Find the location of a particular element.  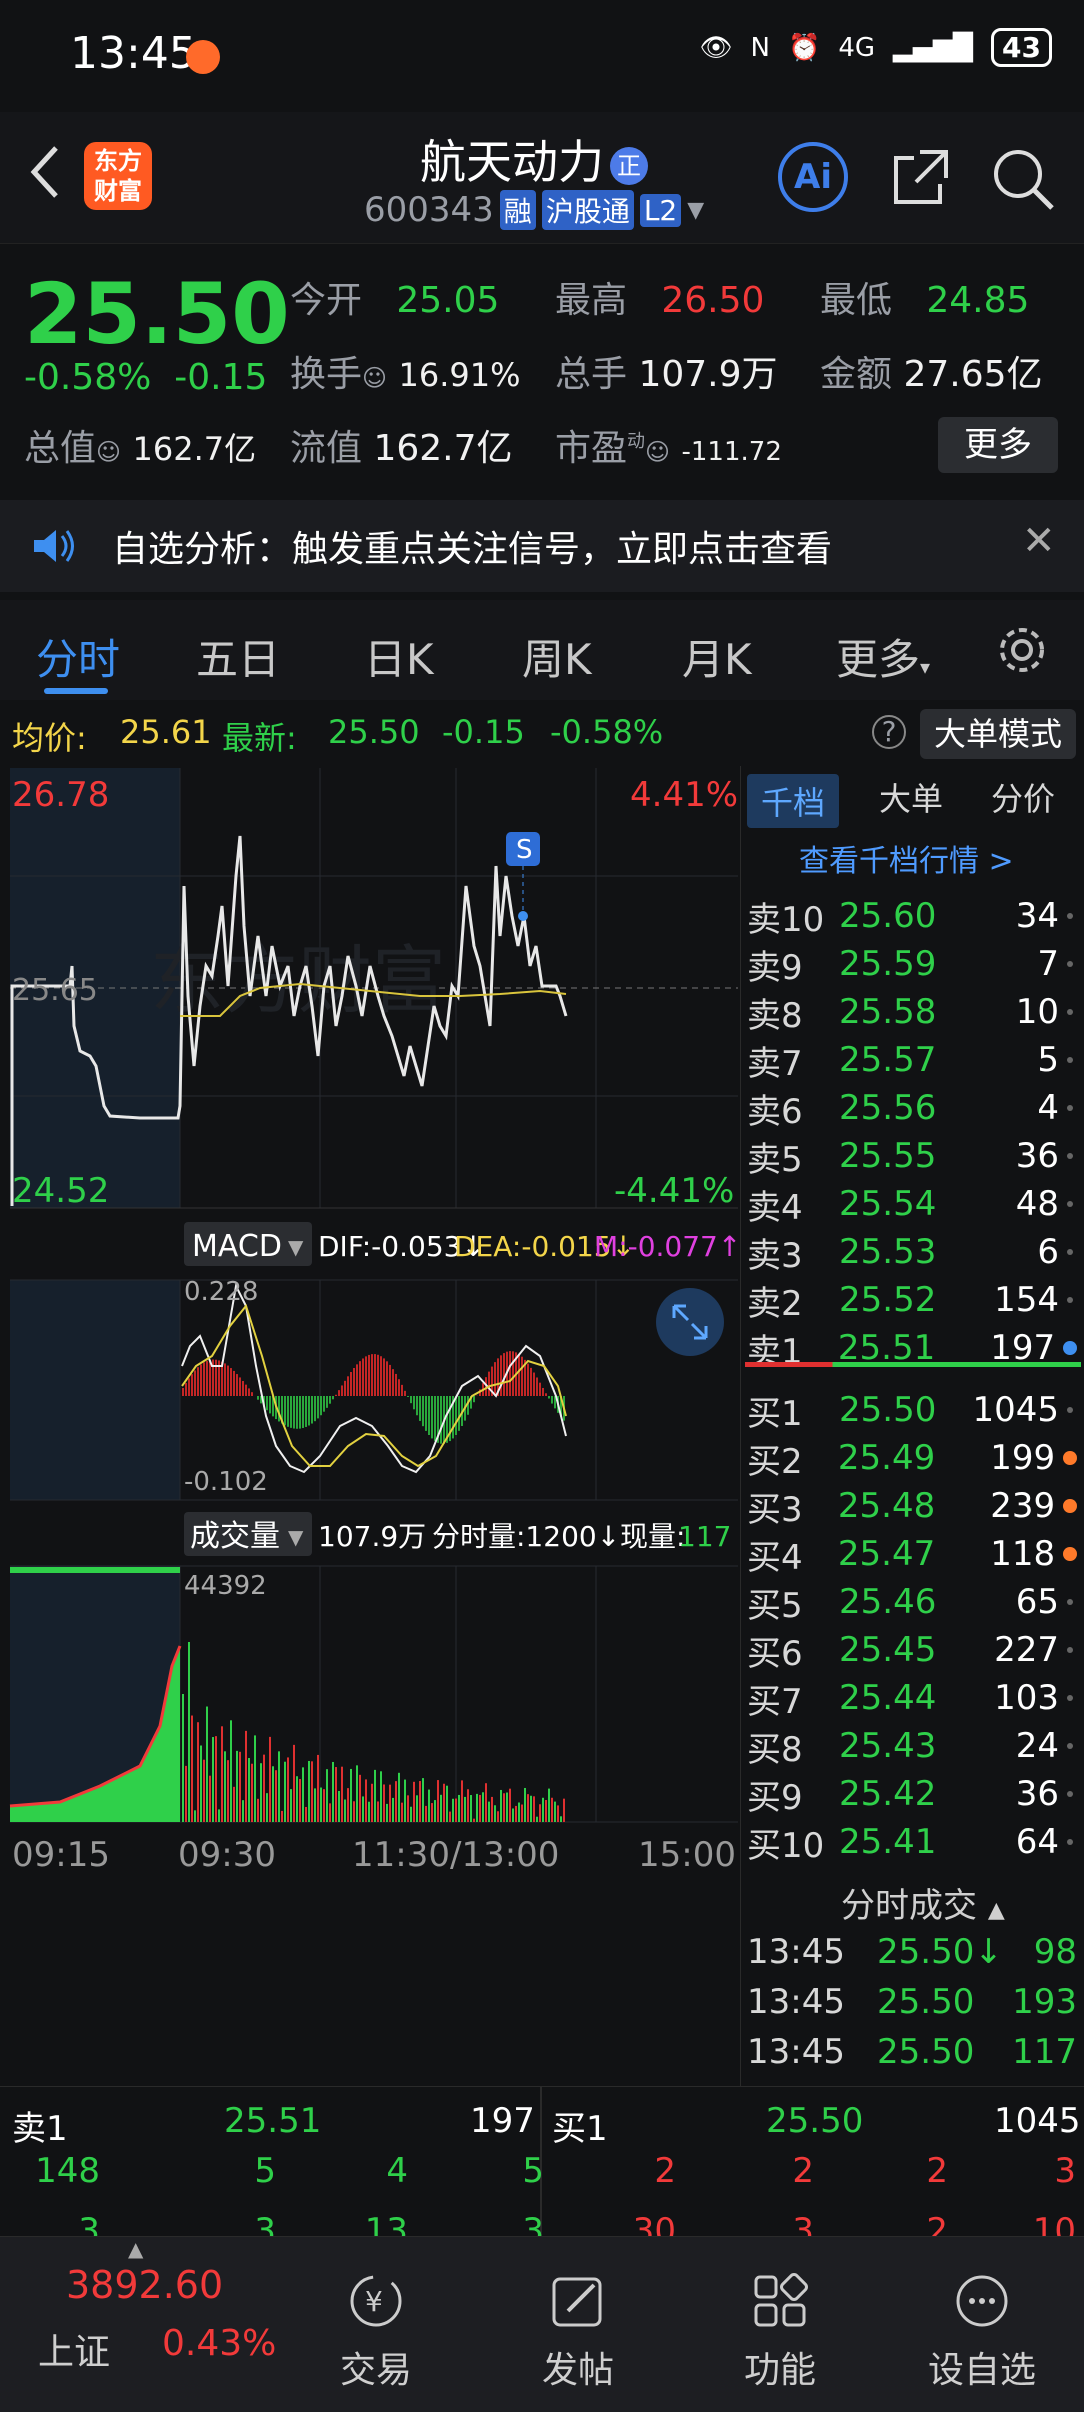

big-order-mode-button: 大单模式 is located at coordinates (998, 734).